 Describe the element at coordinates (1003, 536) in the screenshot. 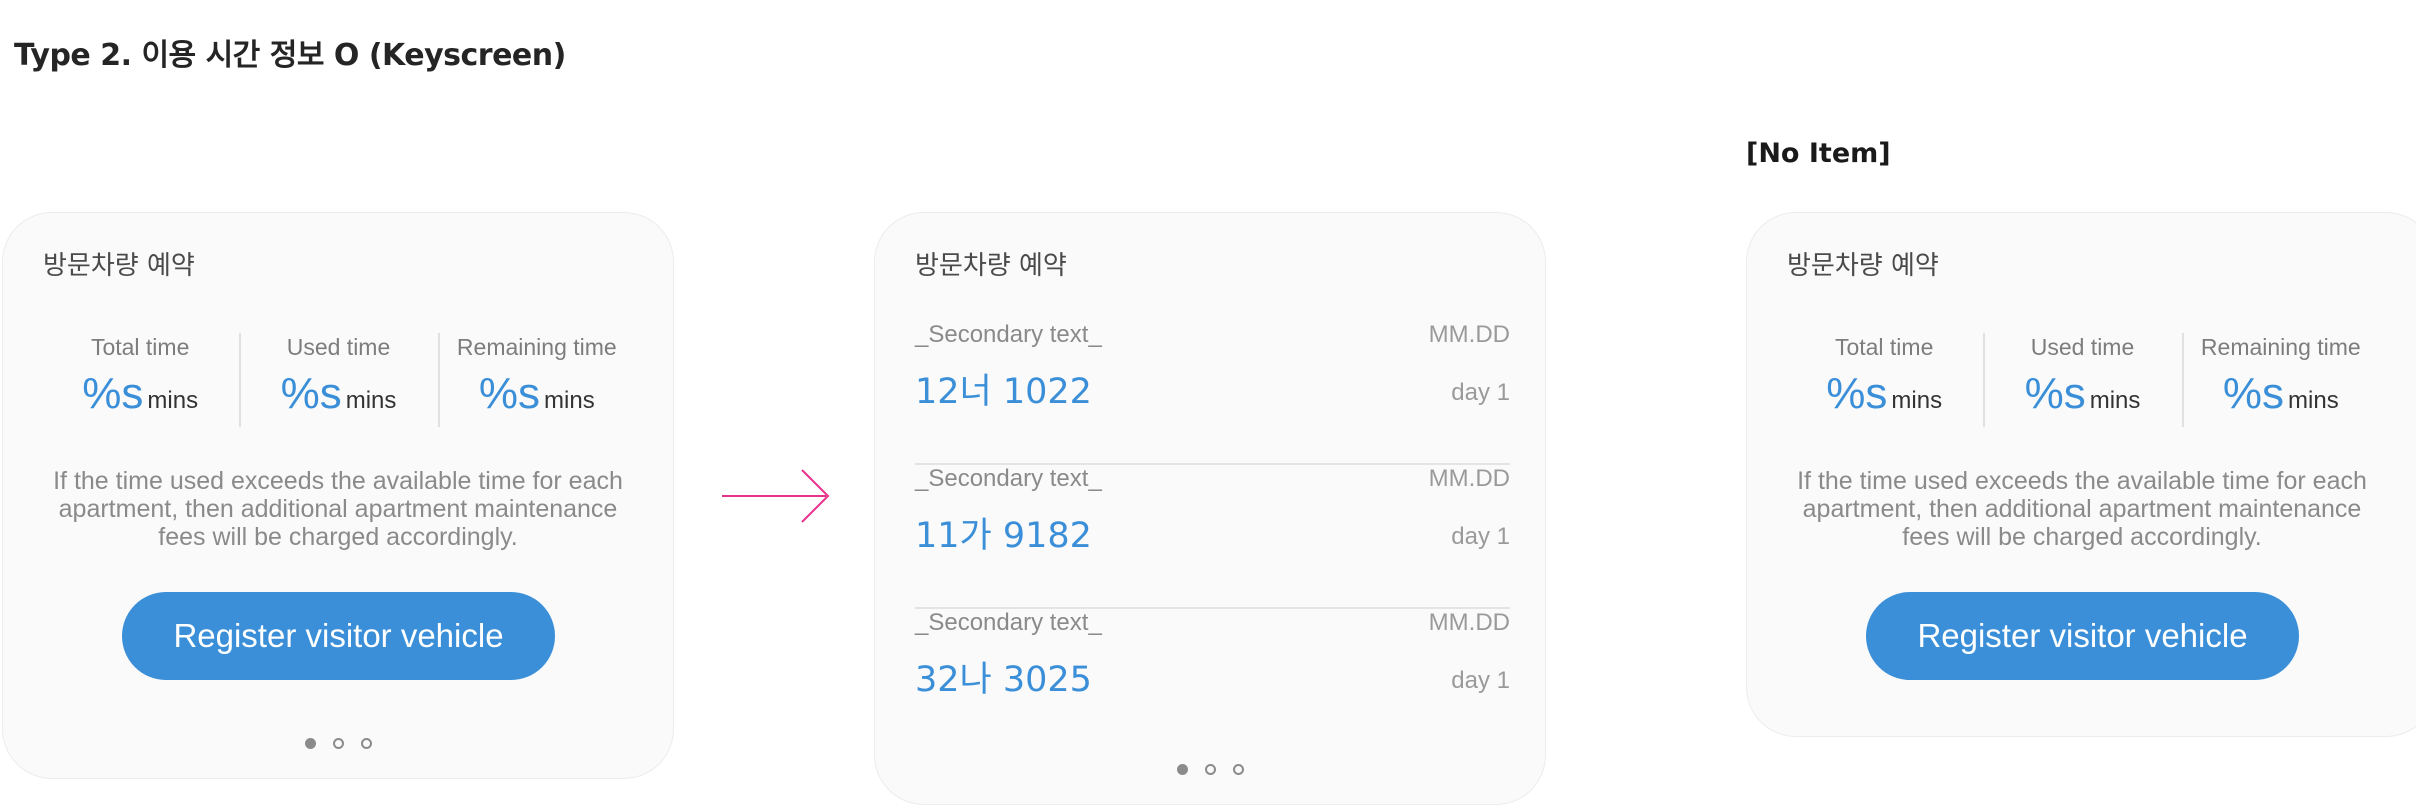

I see `license-plate: 11가 9182` at that location.